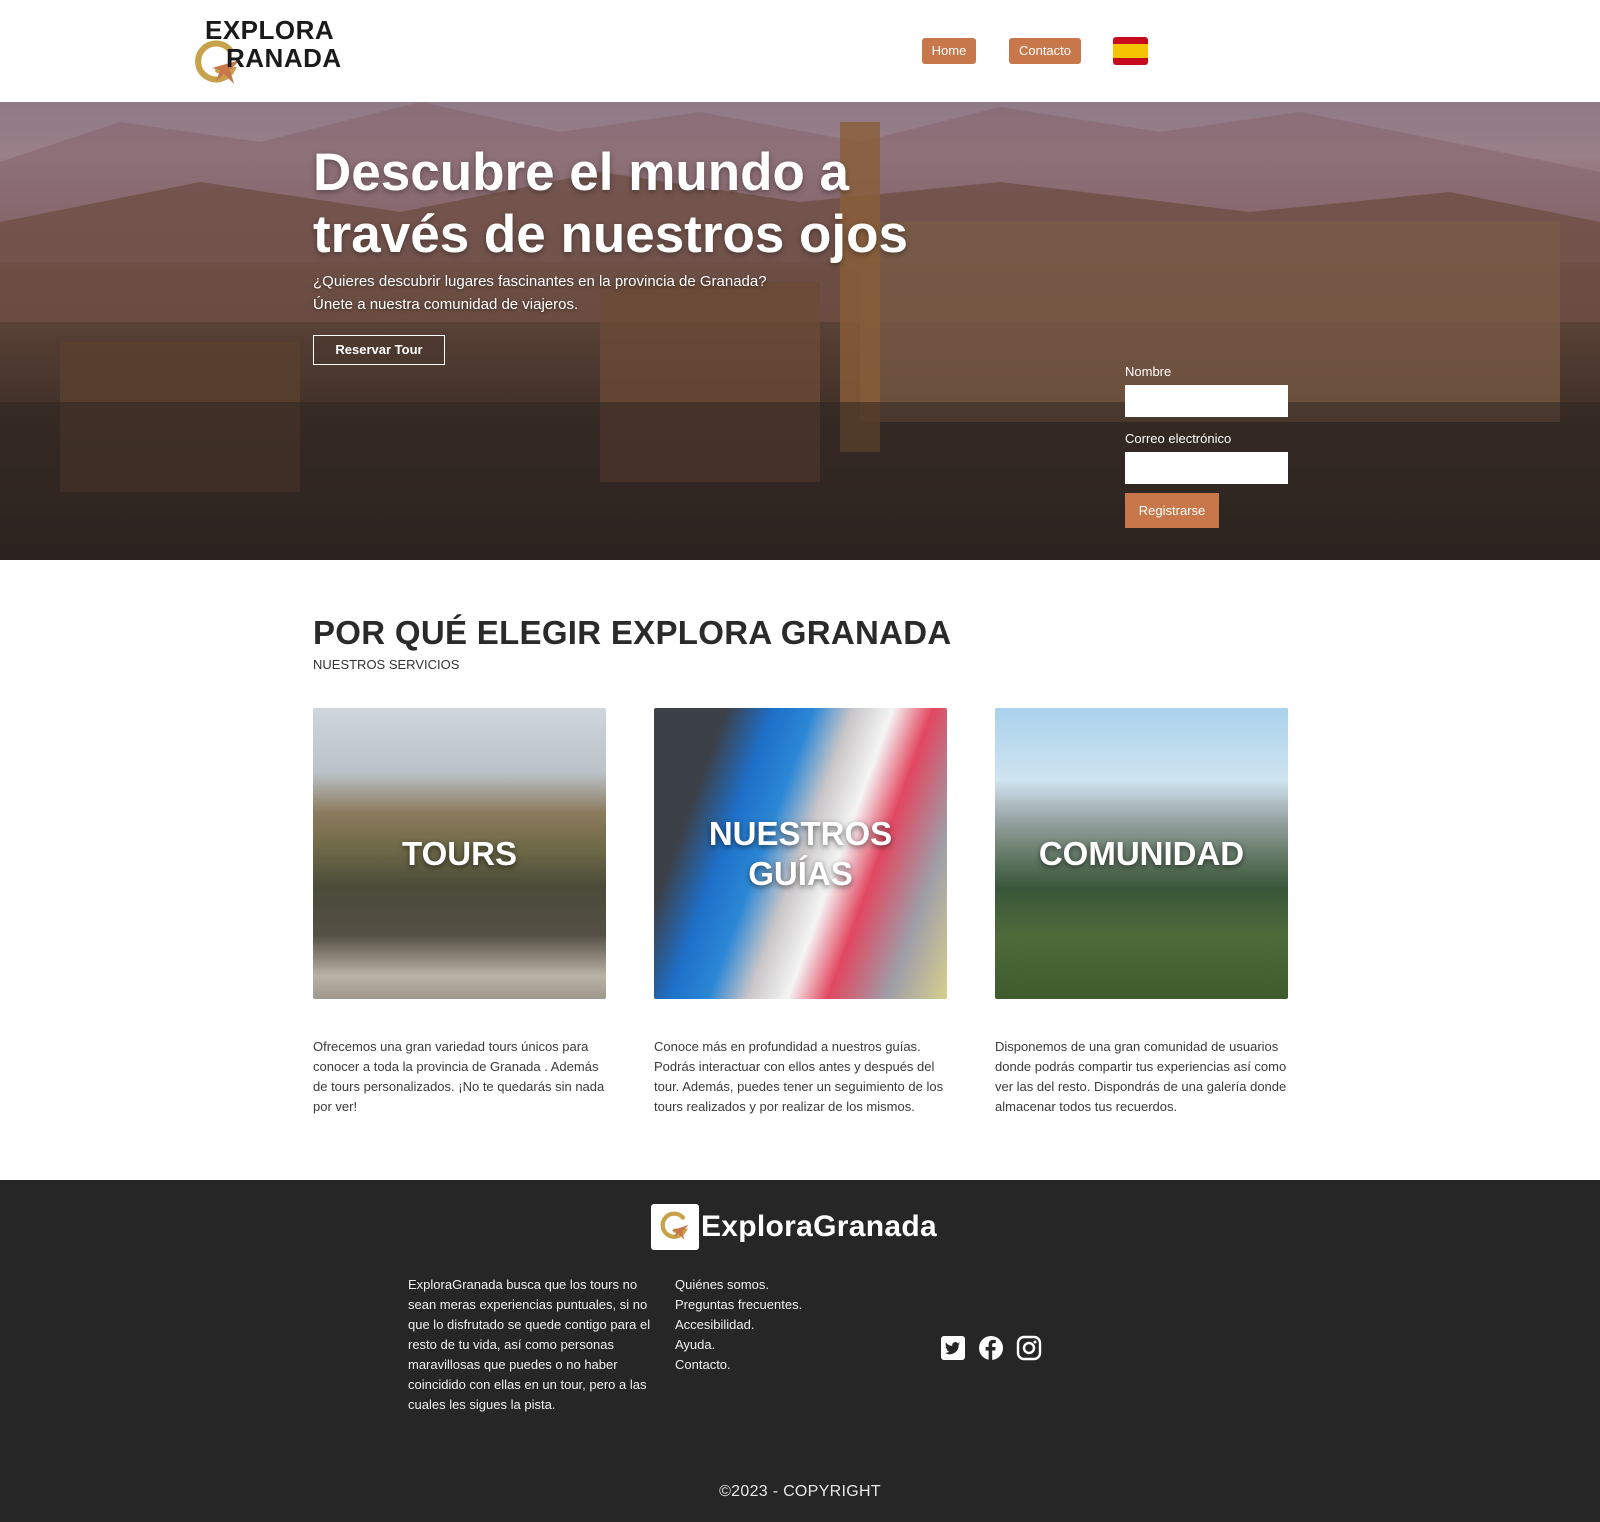  Describe the element at coordinates (1178, 438) in the screenshot. I see `email-label: Correo electrónico` at that location.